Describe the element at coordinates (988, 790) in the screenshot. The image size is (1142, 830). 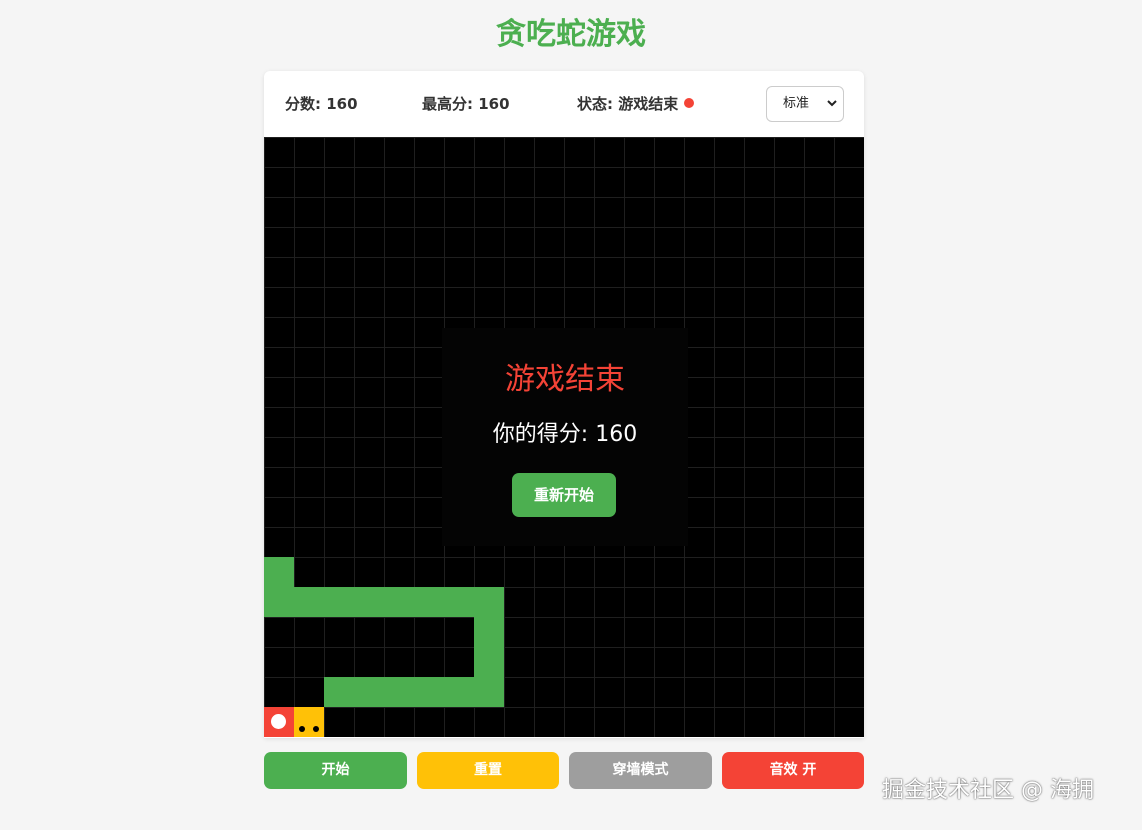
I see `watermark: 掘金技术社区 @ 海拥` at that location.